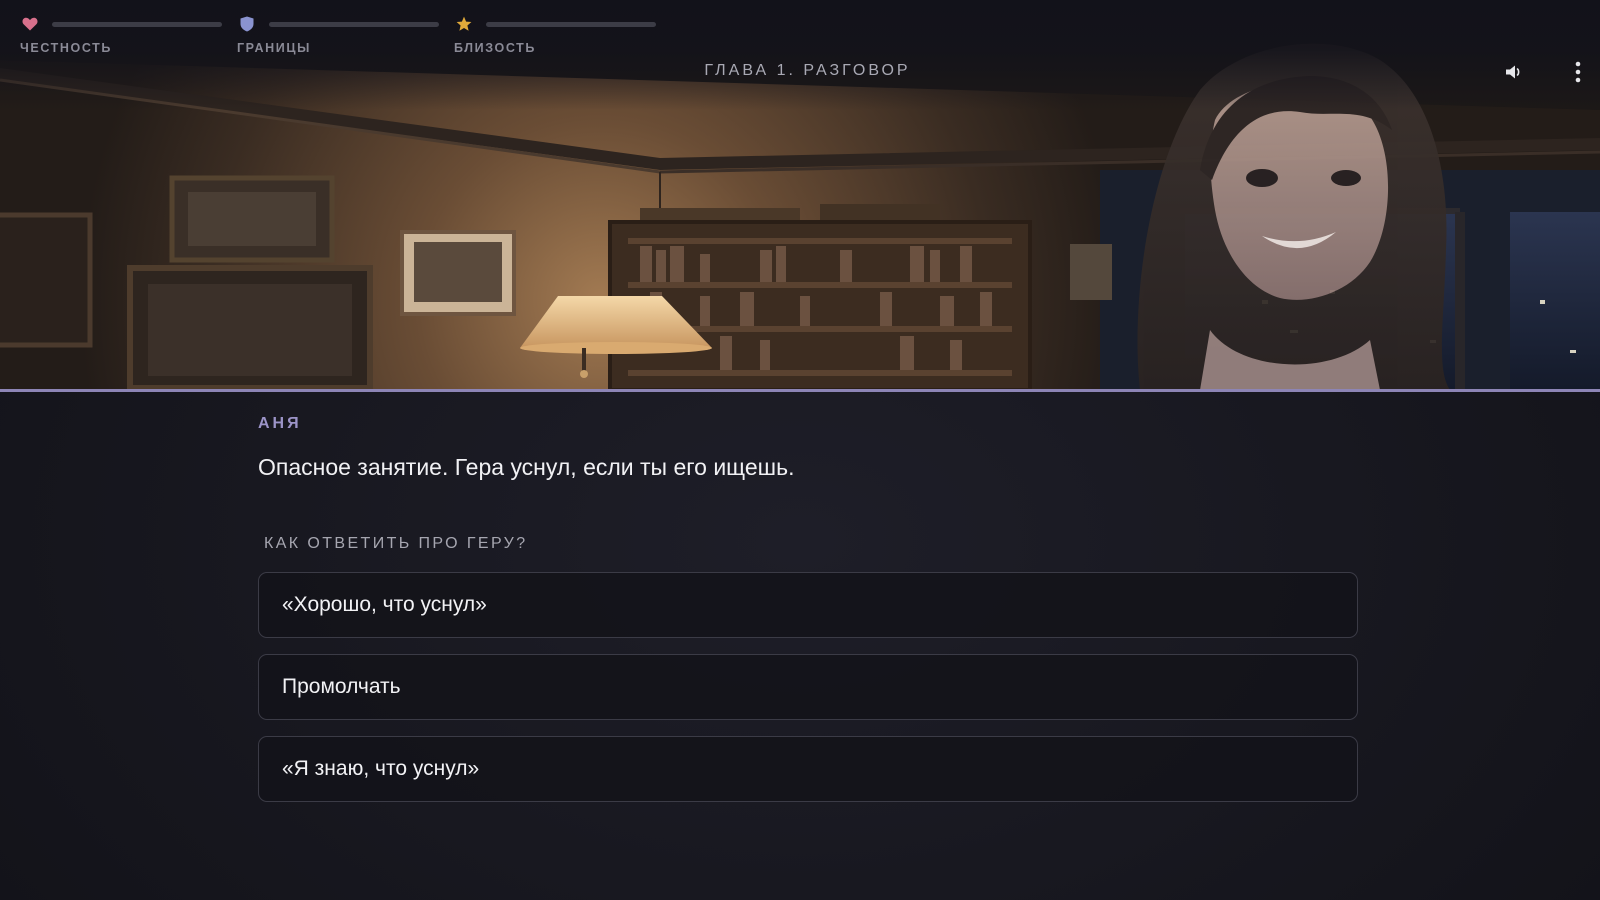 This screenshot has width=1600, height=900. I want to click on heart-icon, so click(30, 24).